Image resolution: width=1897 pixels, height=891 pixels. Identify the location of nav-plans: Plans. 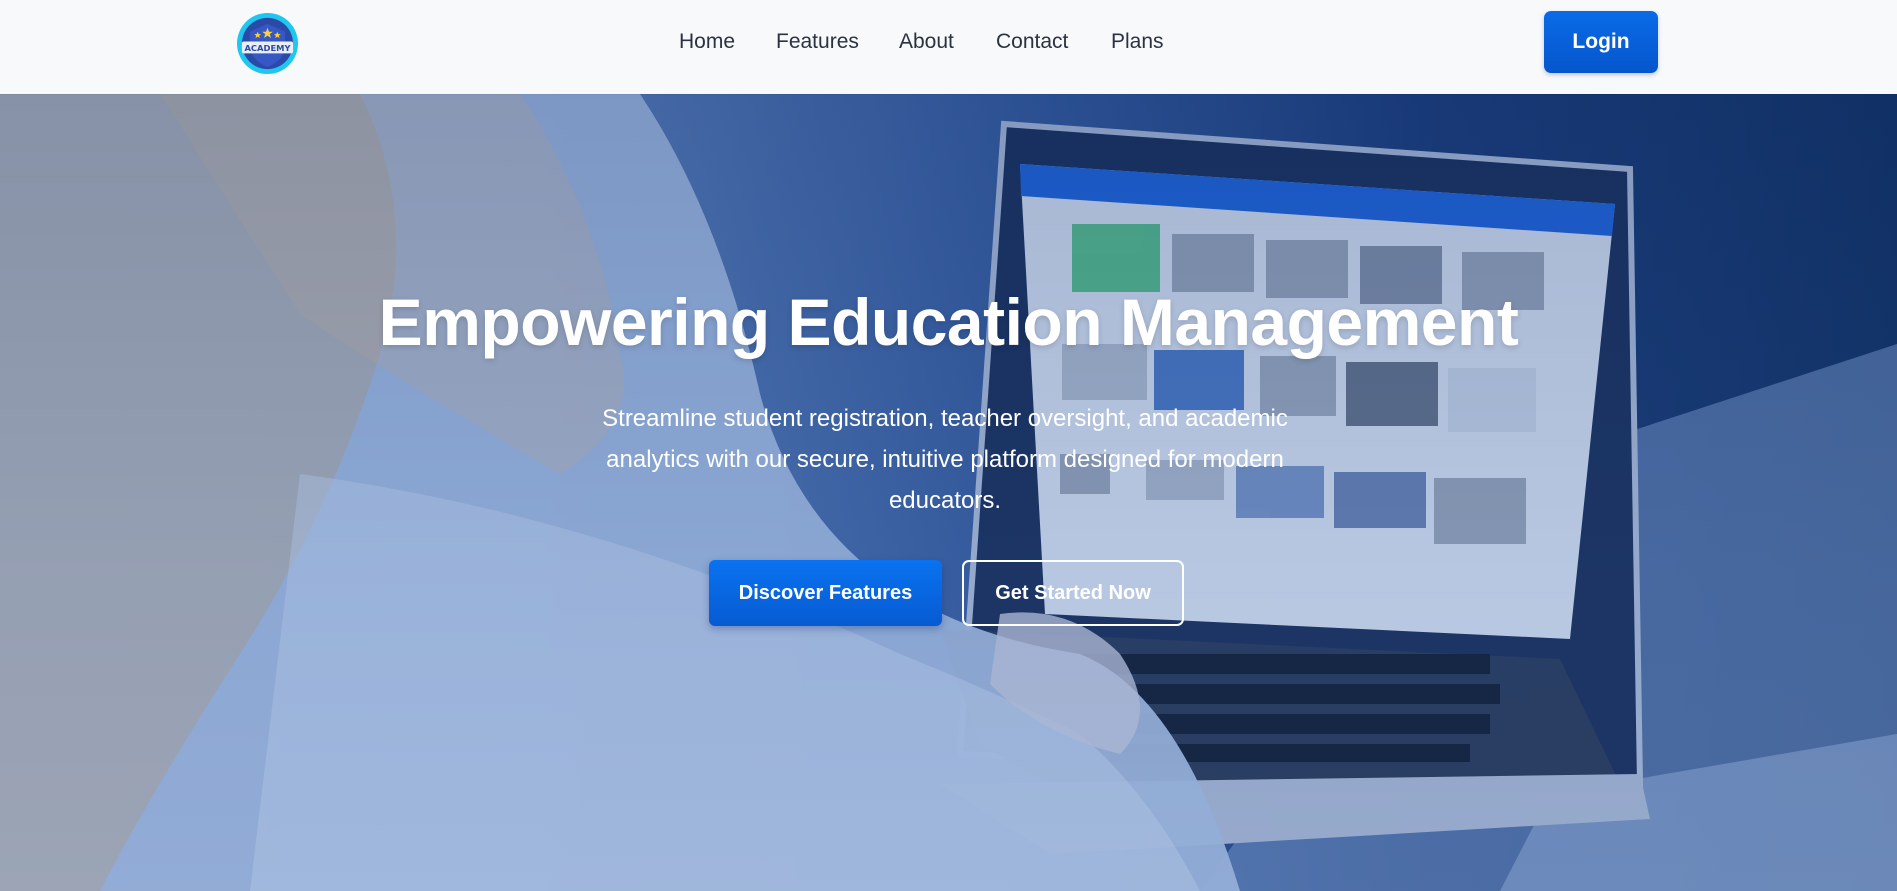
(1137, 42).